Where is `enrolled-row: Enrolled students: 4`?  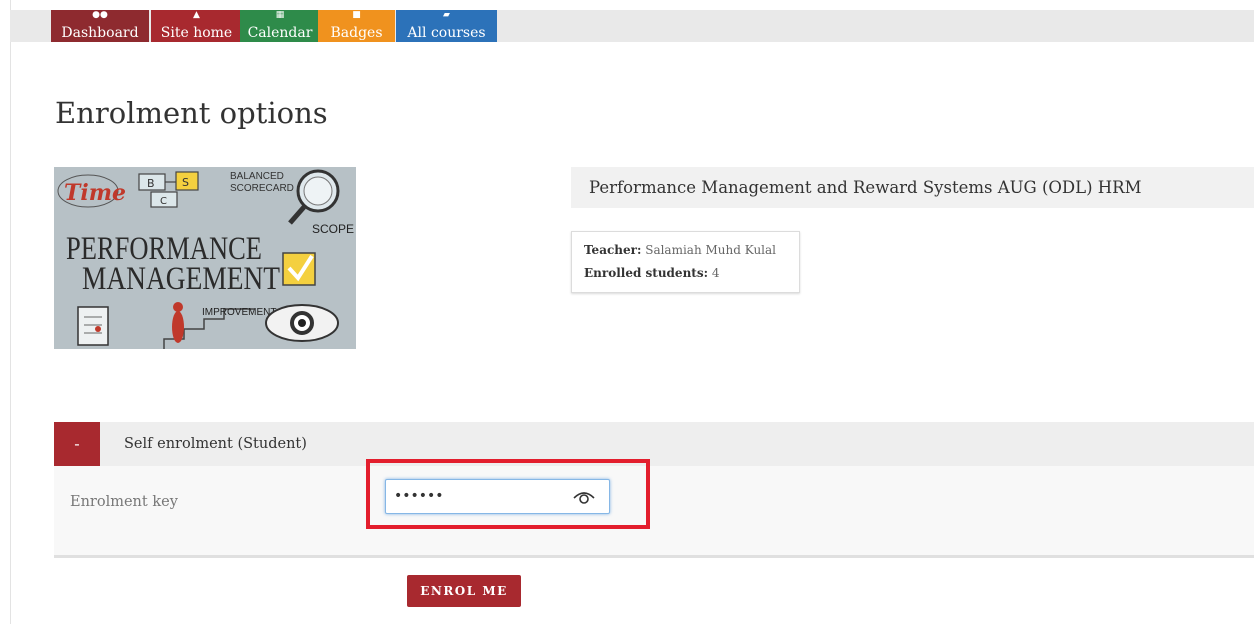
enrolled-row: Enrolled students: 4 is located at coordinates (652, 273).